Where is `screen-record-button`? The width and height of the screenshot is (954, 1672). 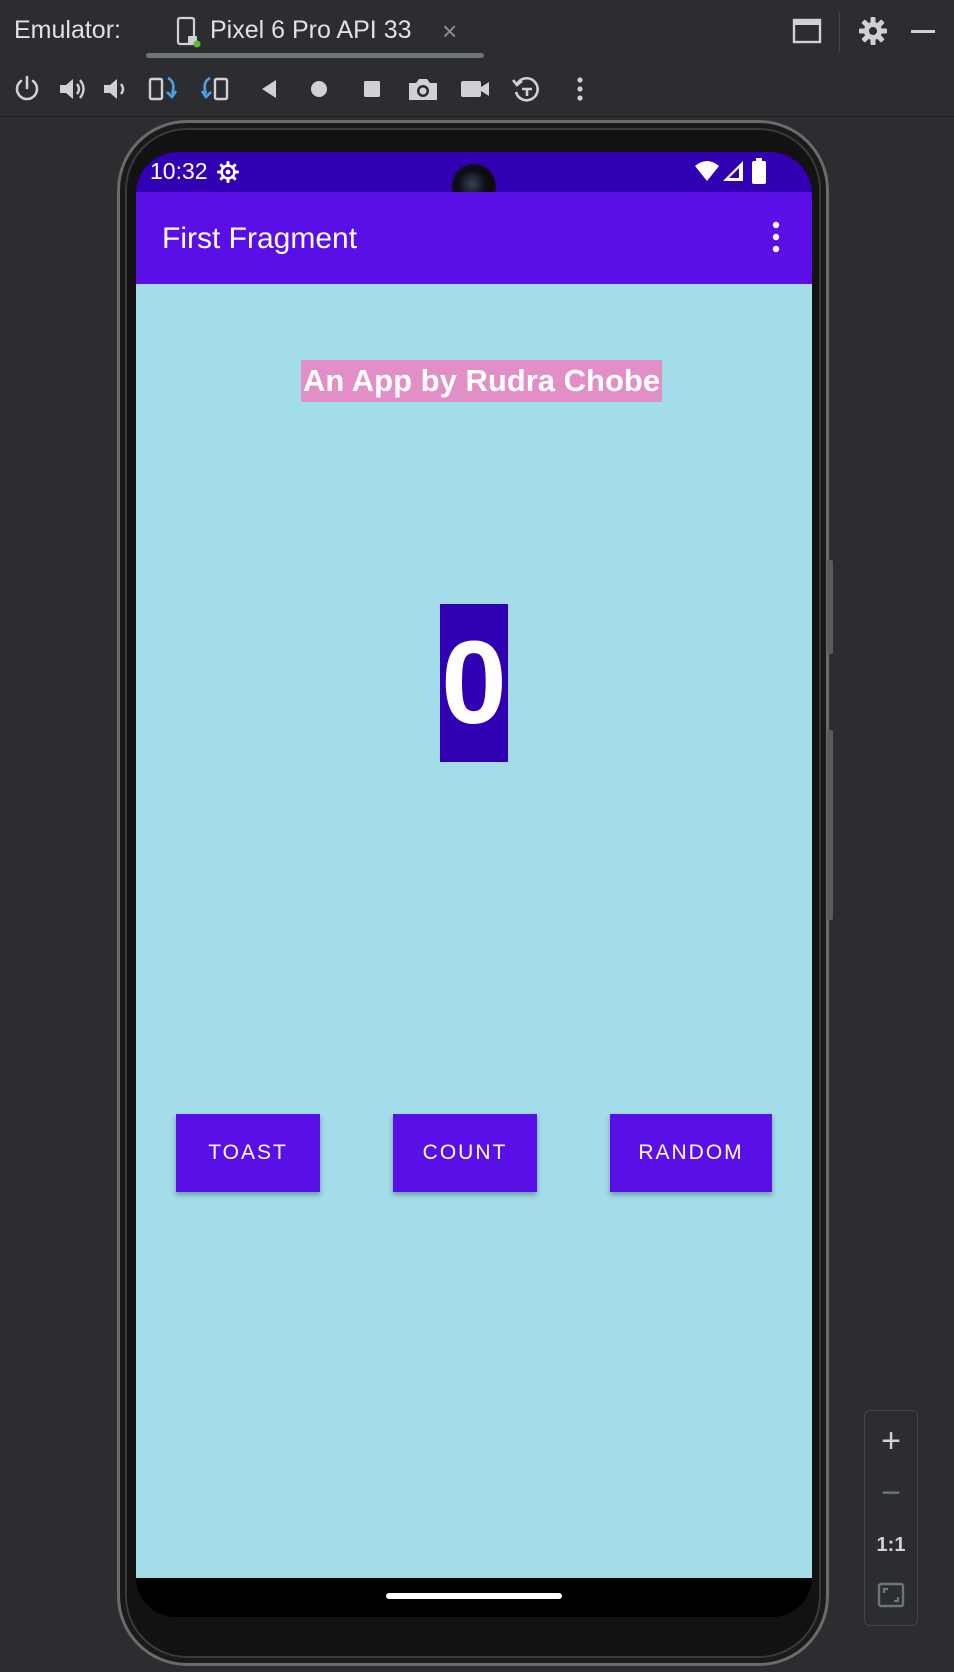 screen-record-button is located at coordinates (475, 89).